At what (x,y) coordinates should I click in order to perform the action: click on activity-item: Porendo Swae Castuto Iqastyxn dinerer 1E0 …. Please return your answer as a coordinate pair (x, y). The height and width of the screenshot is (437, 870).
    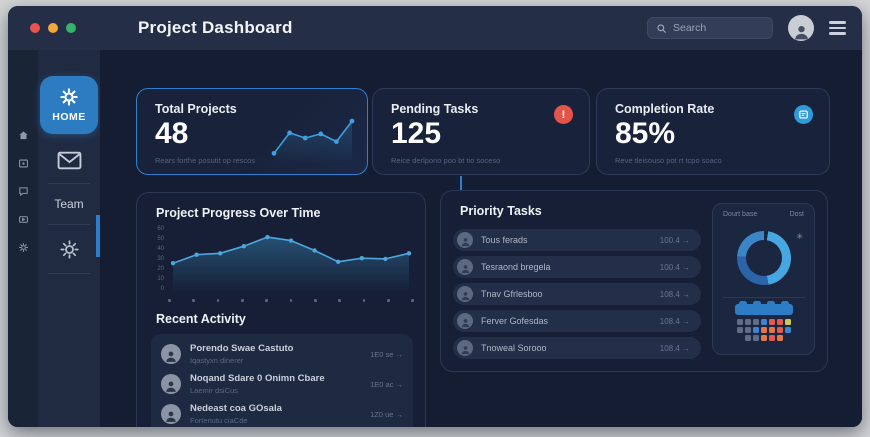
    Looking at the image, I should click on (282, 354).